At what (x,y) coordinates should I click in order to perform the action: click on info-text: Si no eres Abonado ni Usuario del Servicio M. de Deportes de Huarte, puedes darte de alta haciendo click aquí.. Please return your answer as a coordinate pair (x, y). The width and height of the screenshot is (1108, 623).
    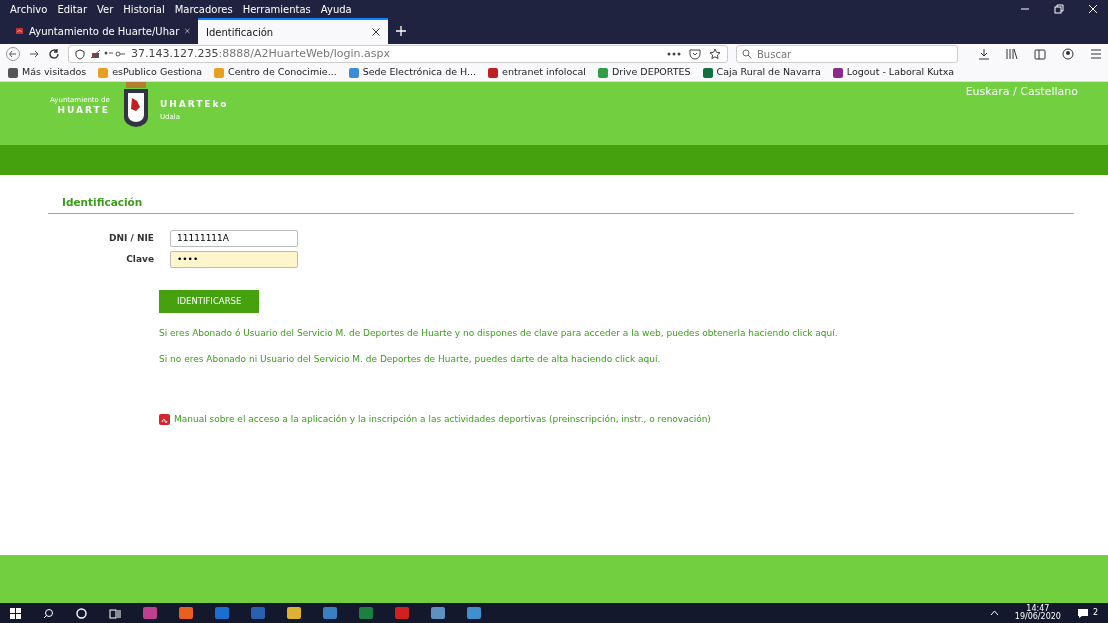
    Looking at the image, I should click on (410, 359).